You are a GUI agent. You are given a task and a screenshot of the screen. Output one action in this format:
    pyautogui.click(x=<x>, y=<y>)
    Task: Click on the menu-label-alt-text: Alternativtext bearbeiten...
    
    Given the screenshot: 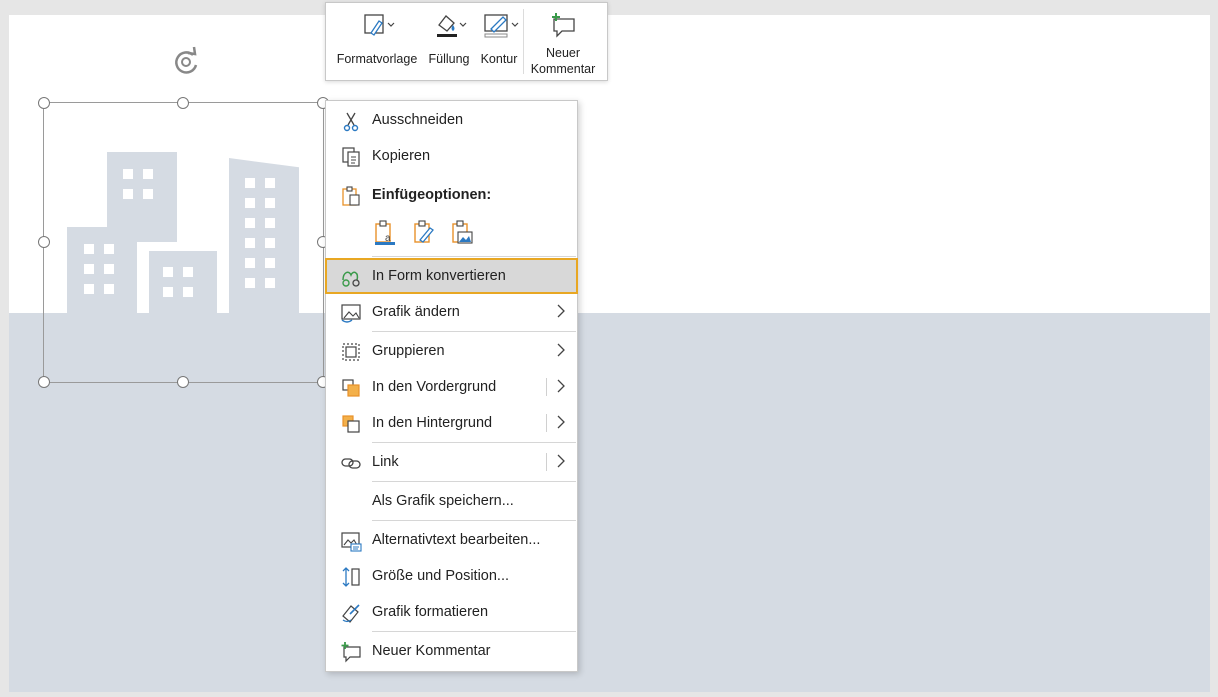 What is the action you would take?
    pyautogui.click(x=456, y=540)
    